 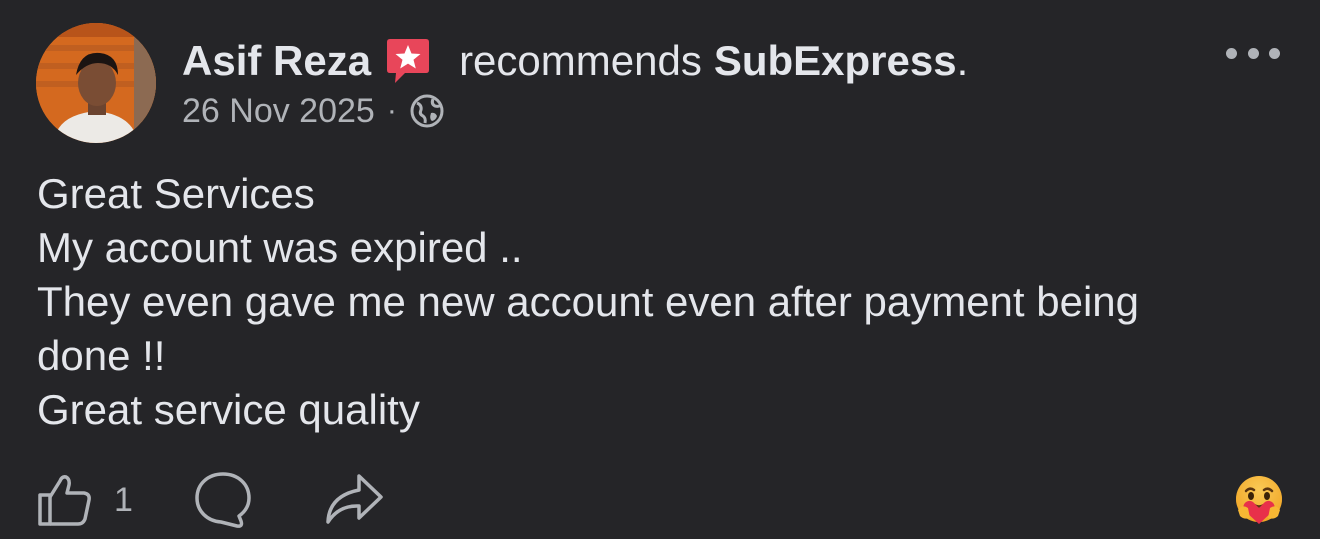 What do you see at coordinates (580, 60) in the screenshot?
I see `recommends-text: recommends` at bounding box center [580, 60].